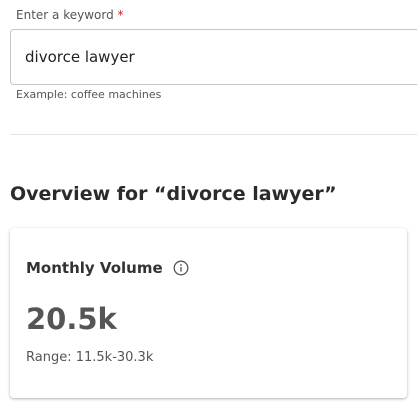  Describe the element at coordinates (173, 194) in the screenshot. I see `overview-heading: Overview for “divorce lawyer”` at that location.